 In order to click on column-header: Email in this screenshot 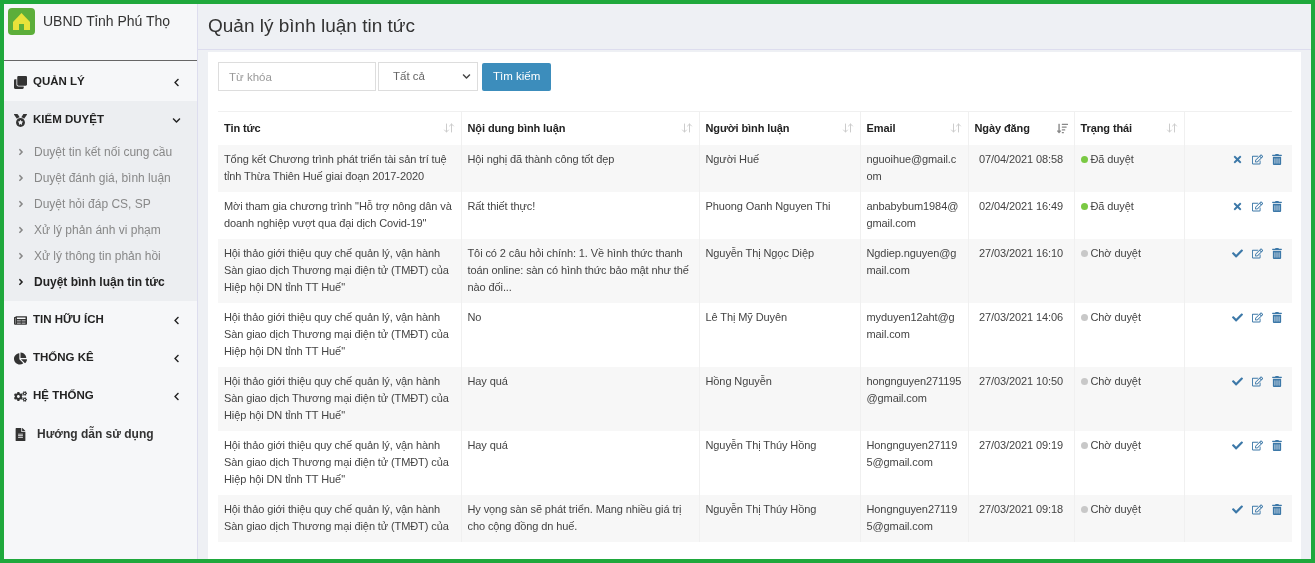, I will do `click(881, 128)`.